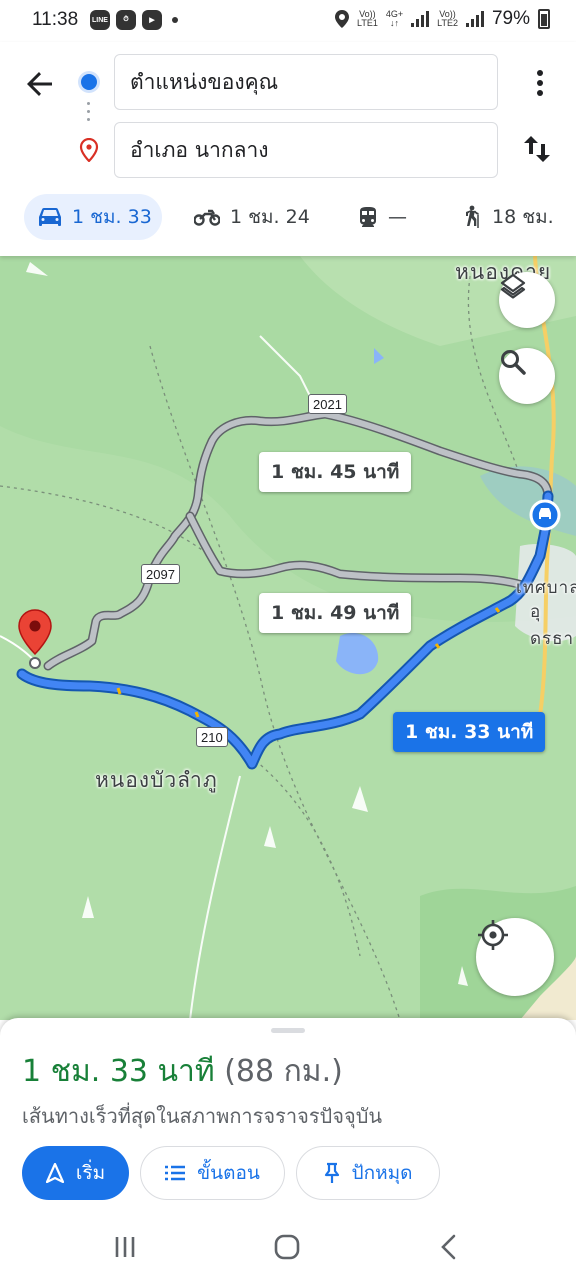  I want to click on tab-walk: 18 ชม., so click(508, 217).